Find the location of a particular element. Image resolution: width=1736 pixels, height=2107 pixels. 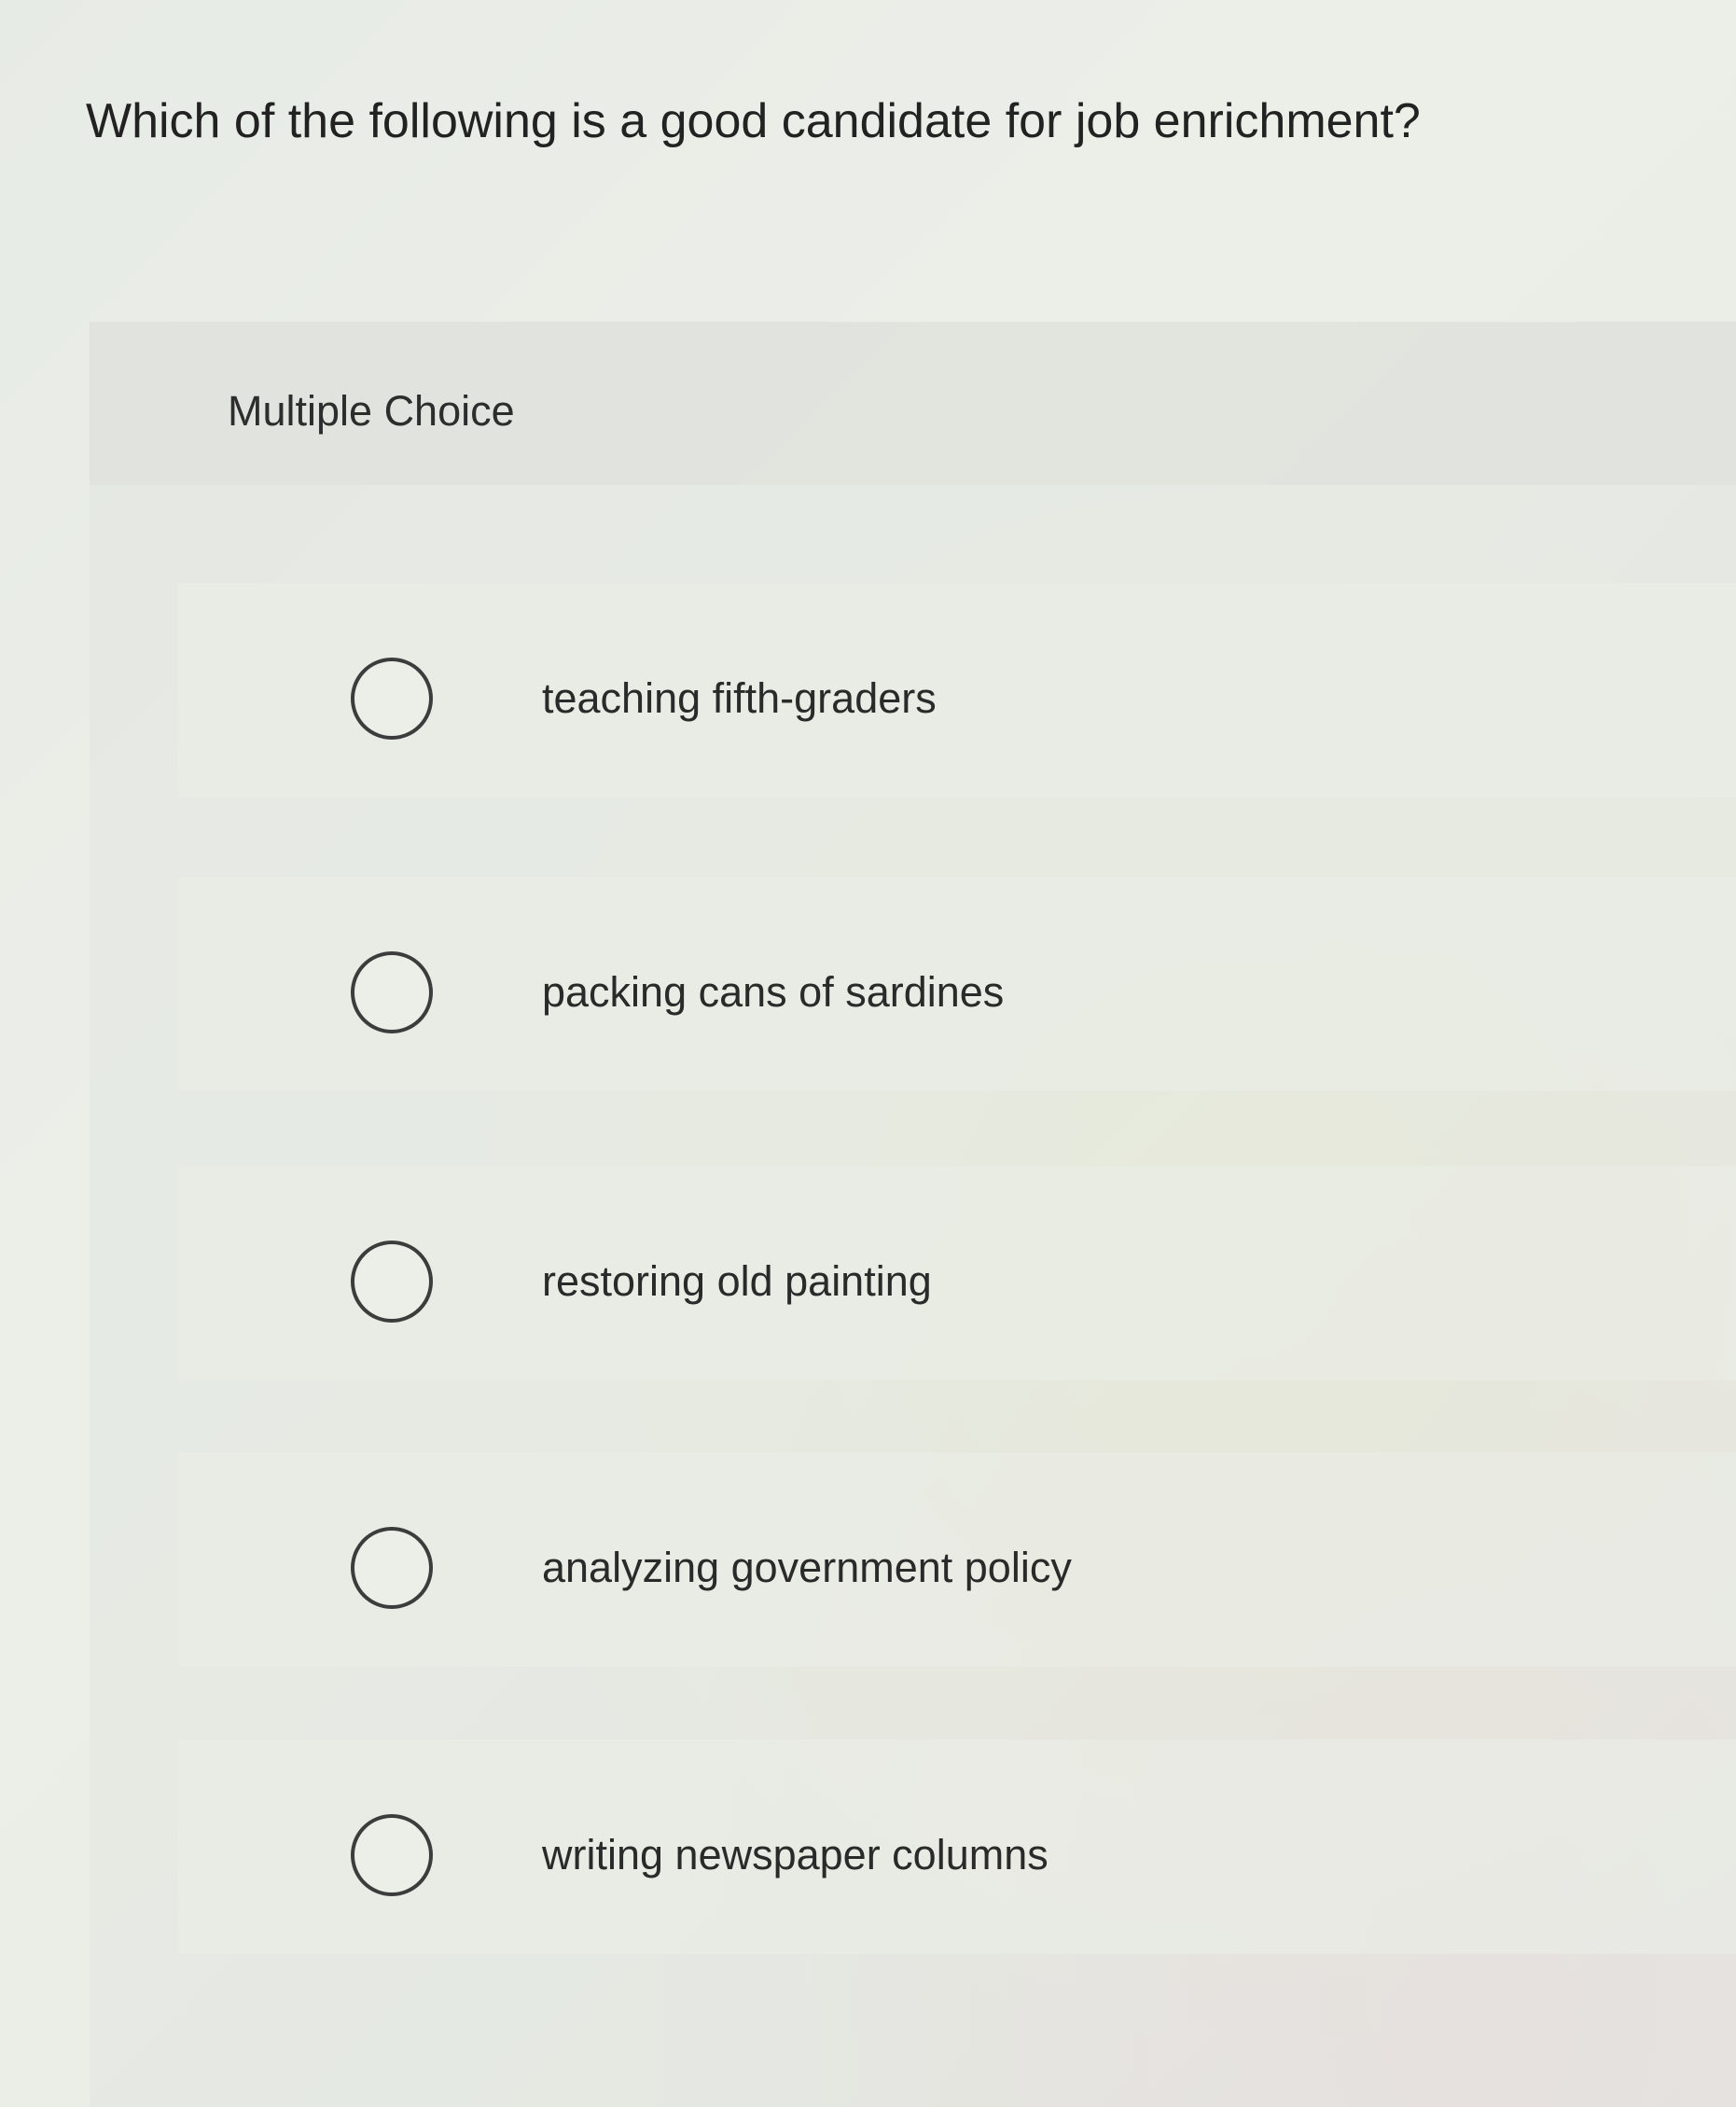

answer-option: packing cans of sardines is located at coordinates (957, 984).